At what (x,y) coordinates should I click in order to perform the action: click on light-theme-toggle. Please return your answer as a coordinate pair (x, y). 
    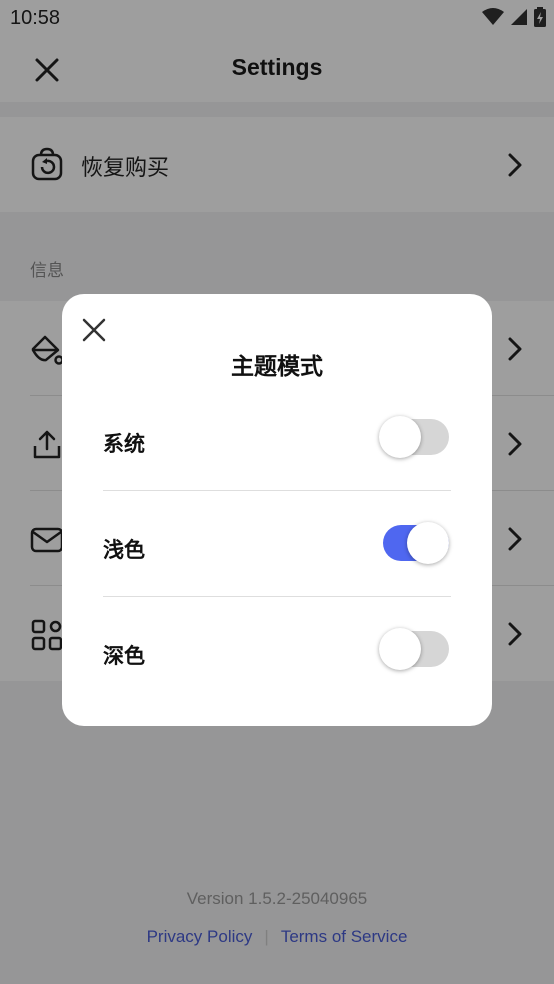
    Looking at the image, I should click on (414, 543).